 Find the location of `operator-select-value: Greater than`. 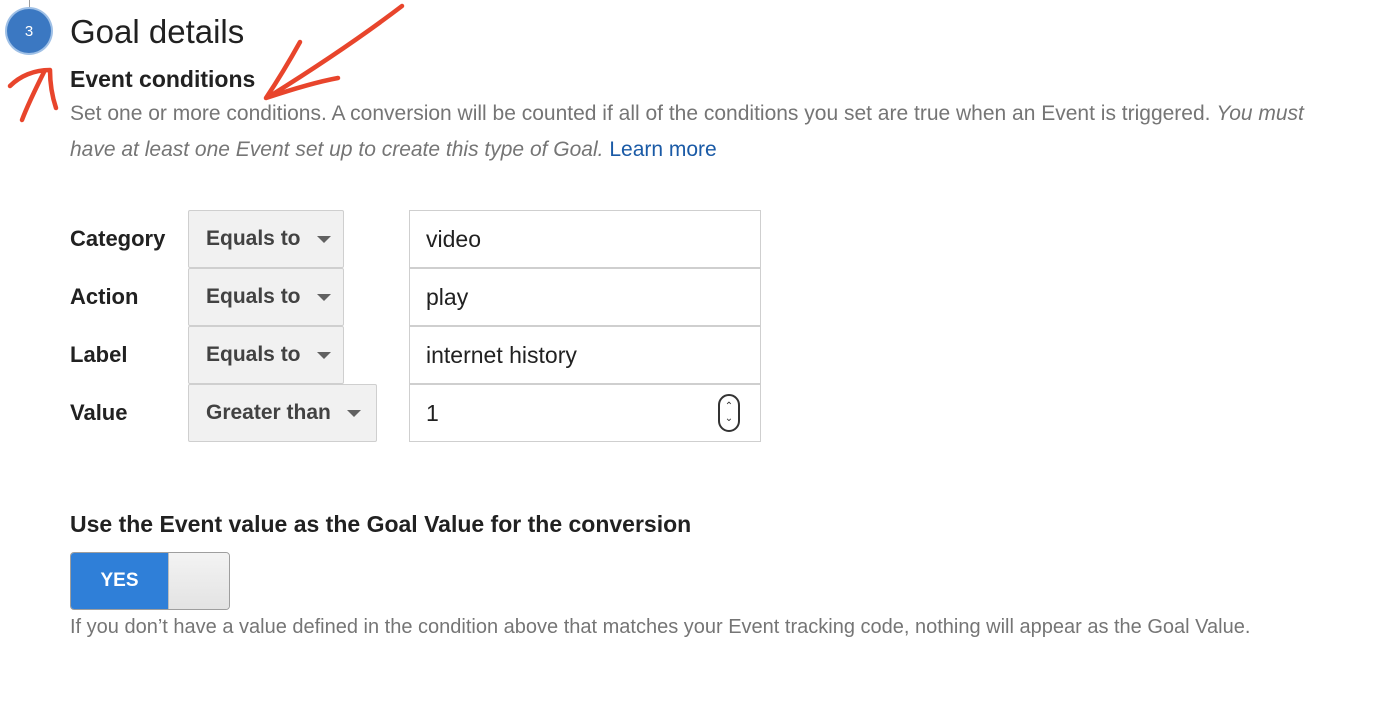

operator-select-value: Greater than is located at coordinates (282, 413).